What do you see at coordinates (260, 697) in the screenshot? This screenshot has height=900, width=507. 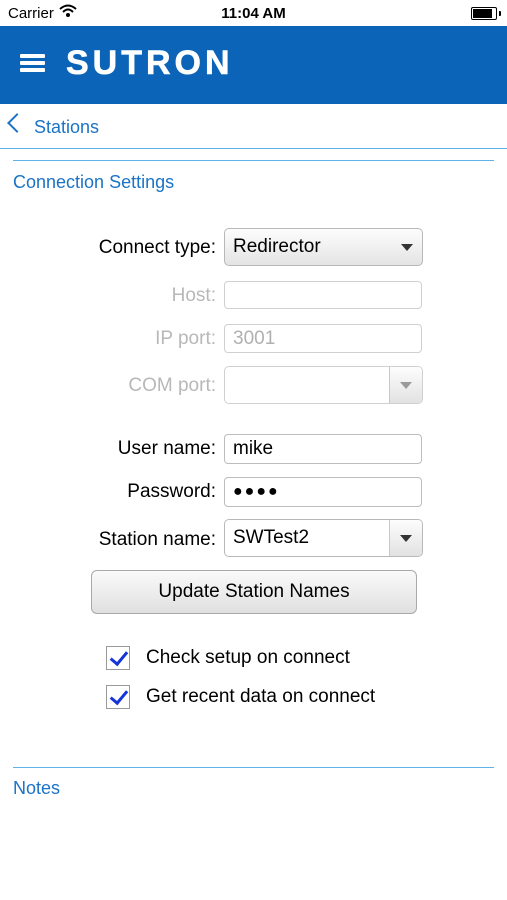 I see `recent-data-label: Get recent data on connect` at bounding box center [260, 697].